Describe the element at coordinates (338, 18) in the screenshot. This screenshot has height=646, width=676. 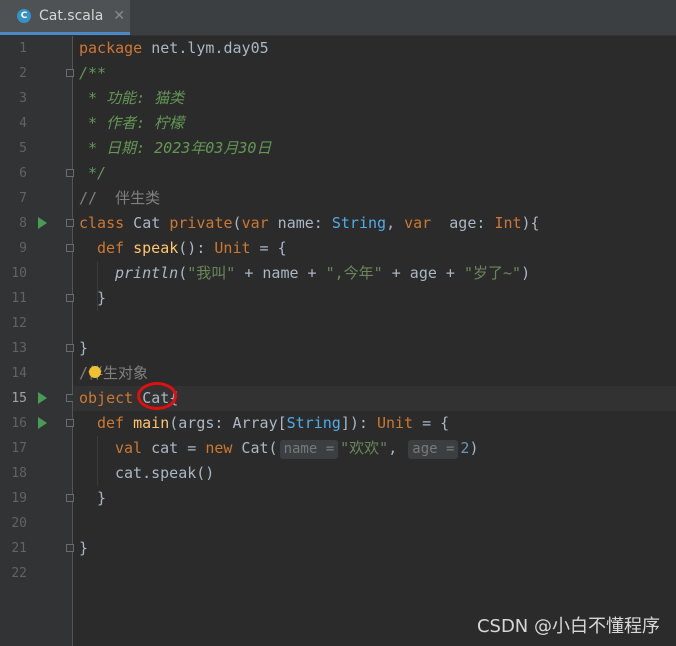
I see `editor-tab-bar: C Cat.scala ✕` at that location.